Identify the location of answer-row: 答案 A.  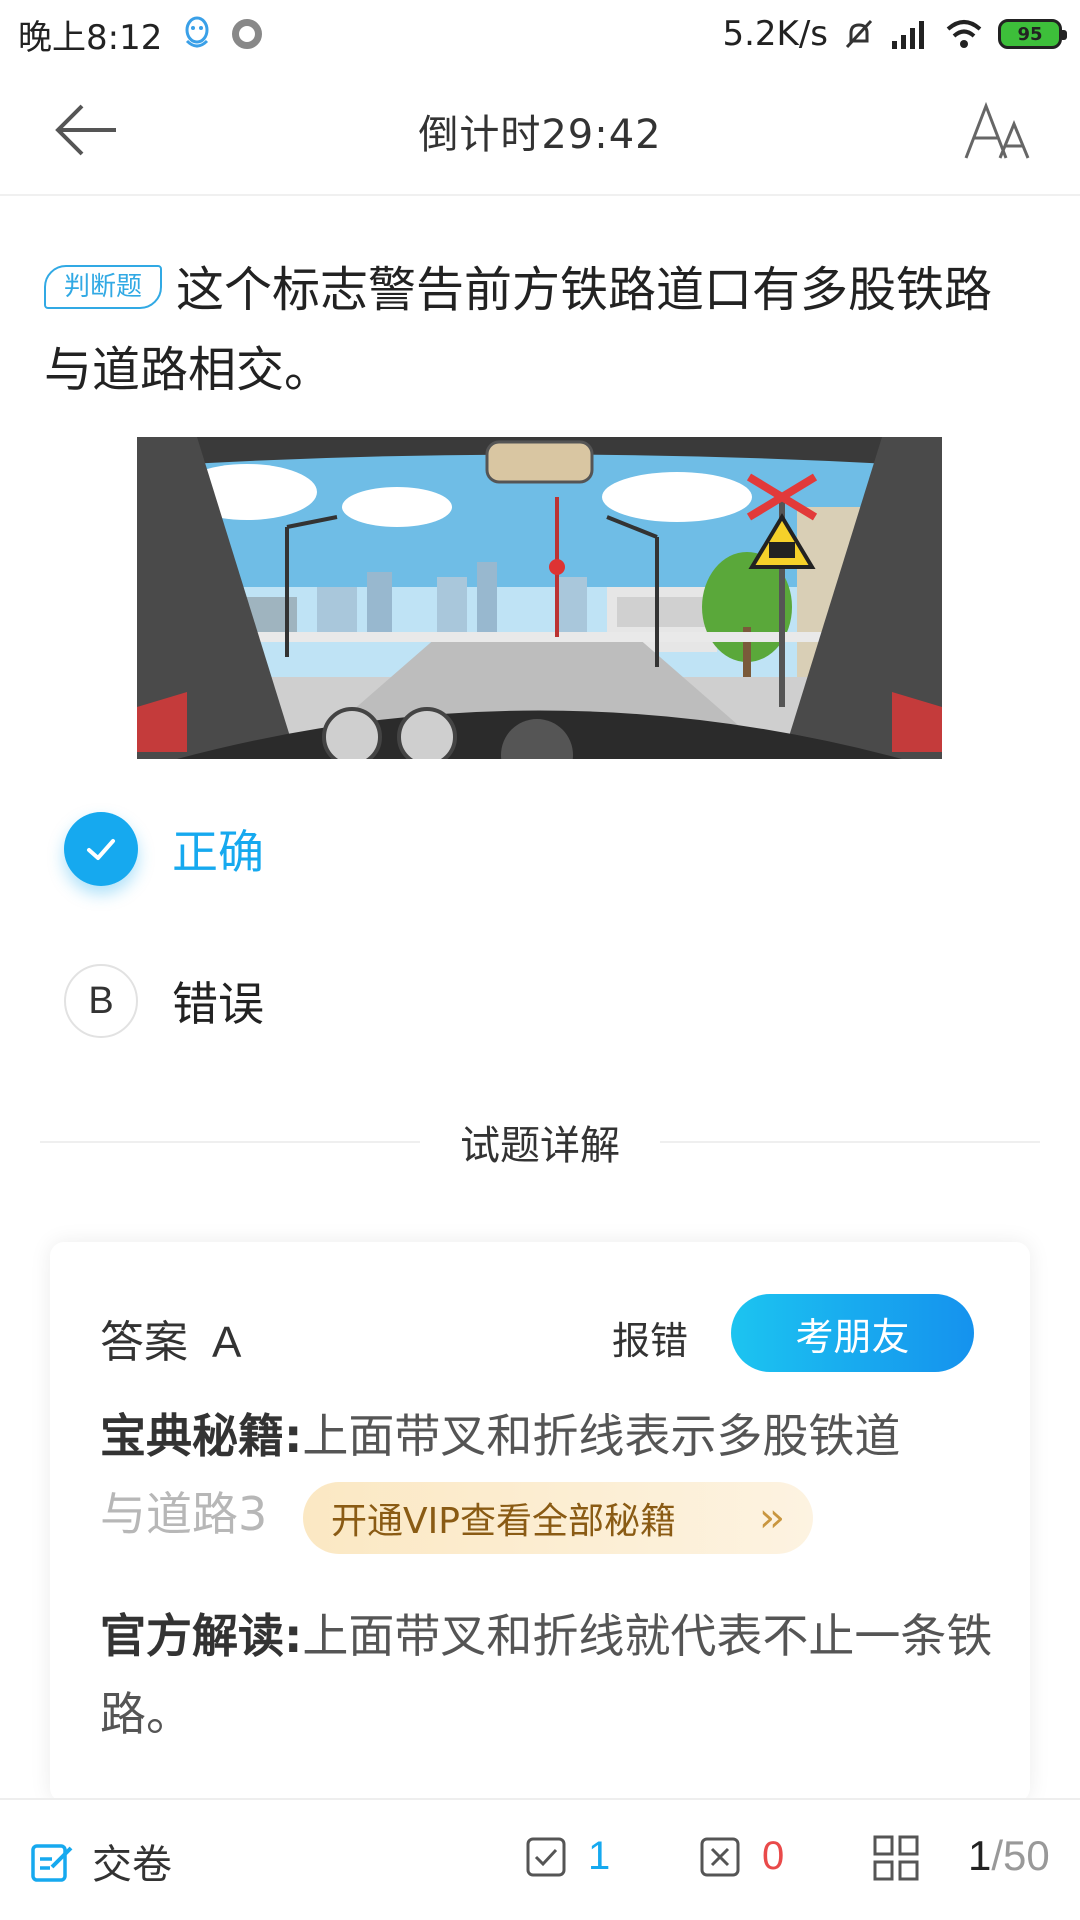
(170, 1338).